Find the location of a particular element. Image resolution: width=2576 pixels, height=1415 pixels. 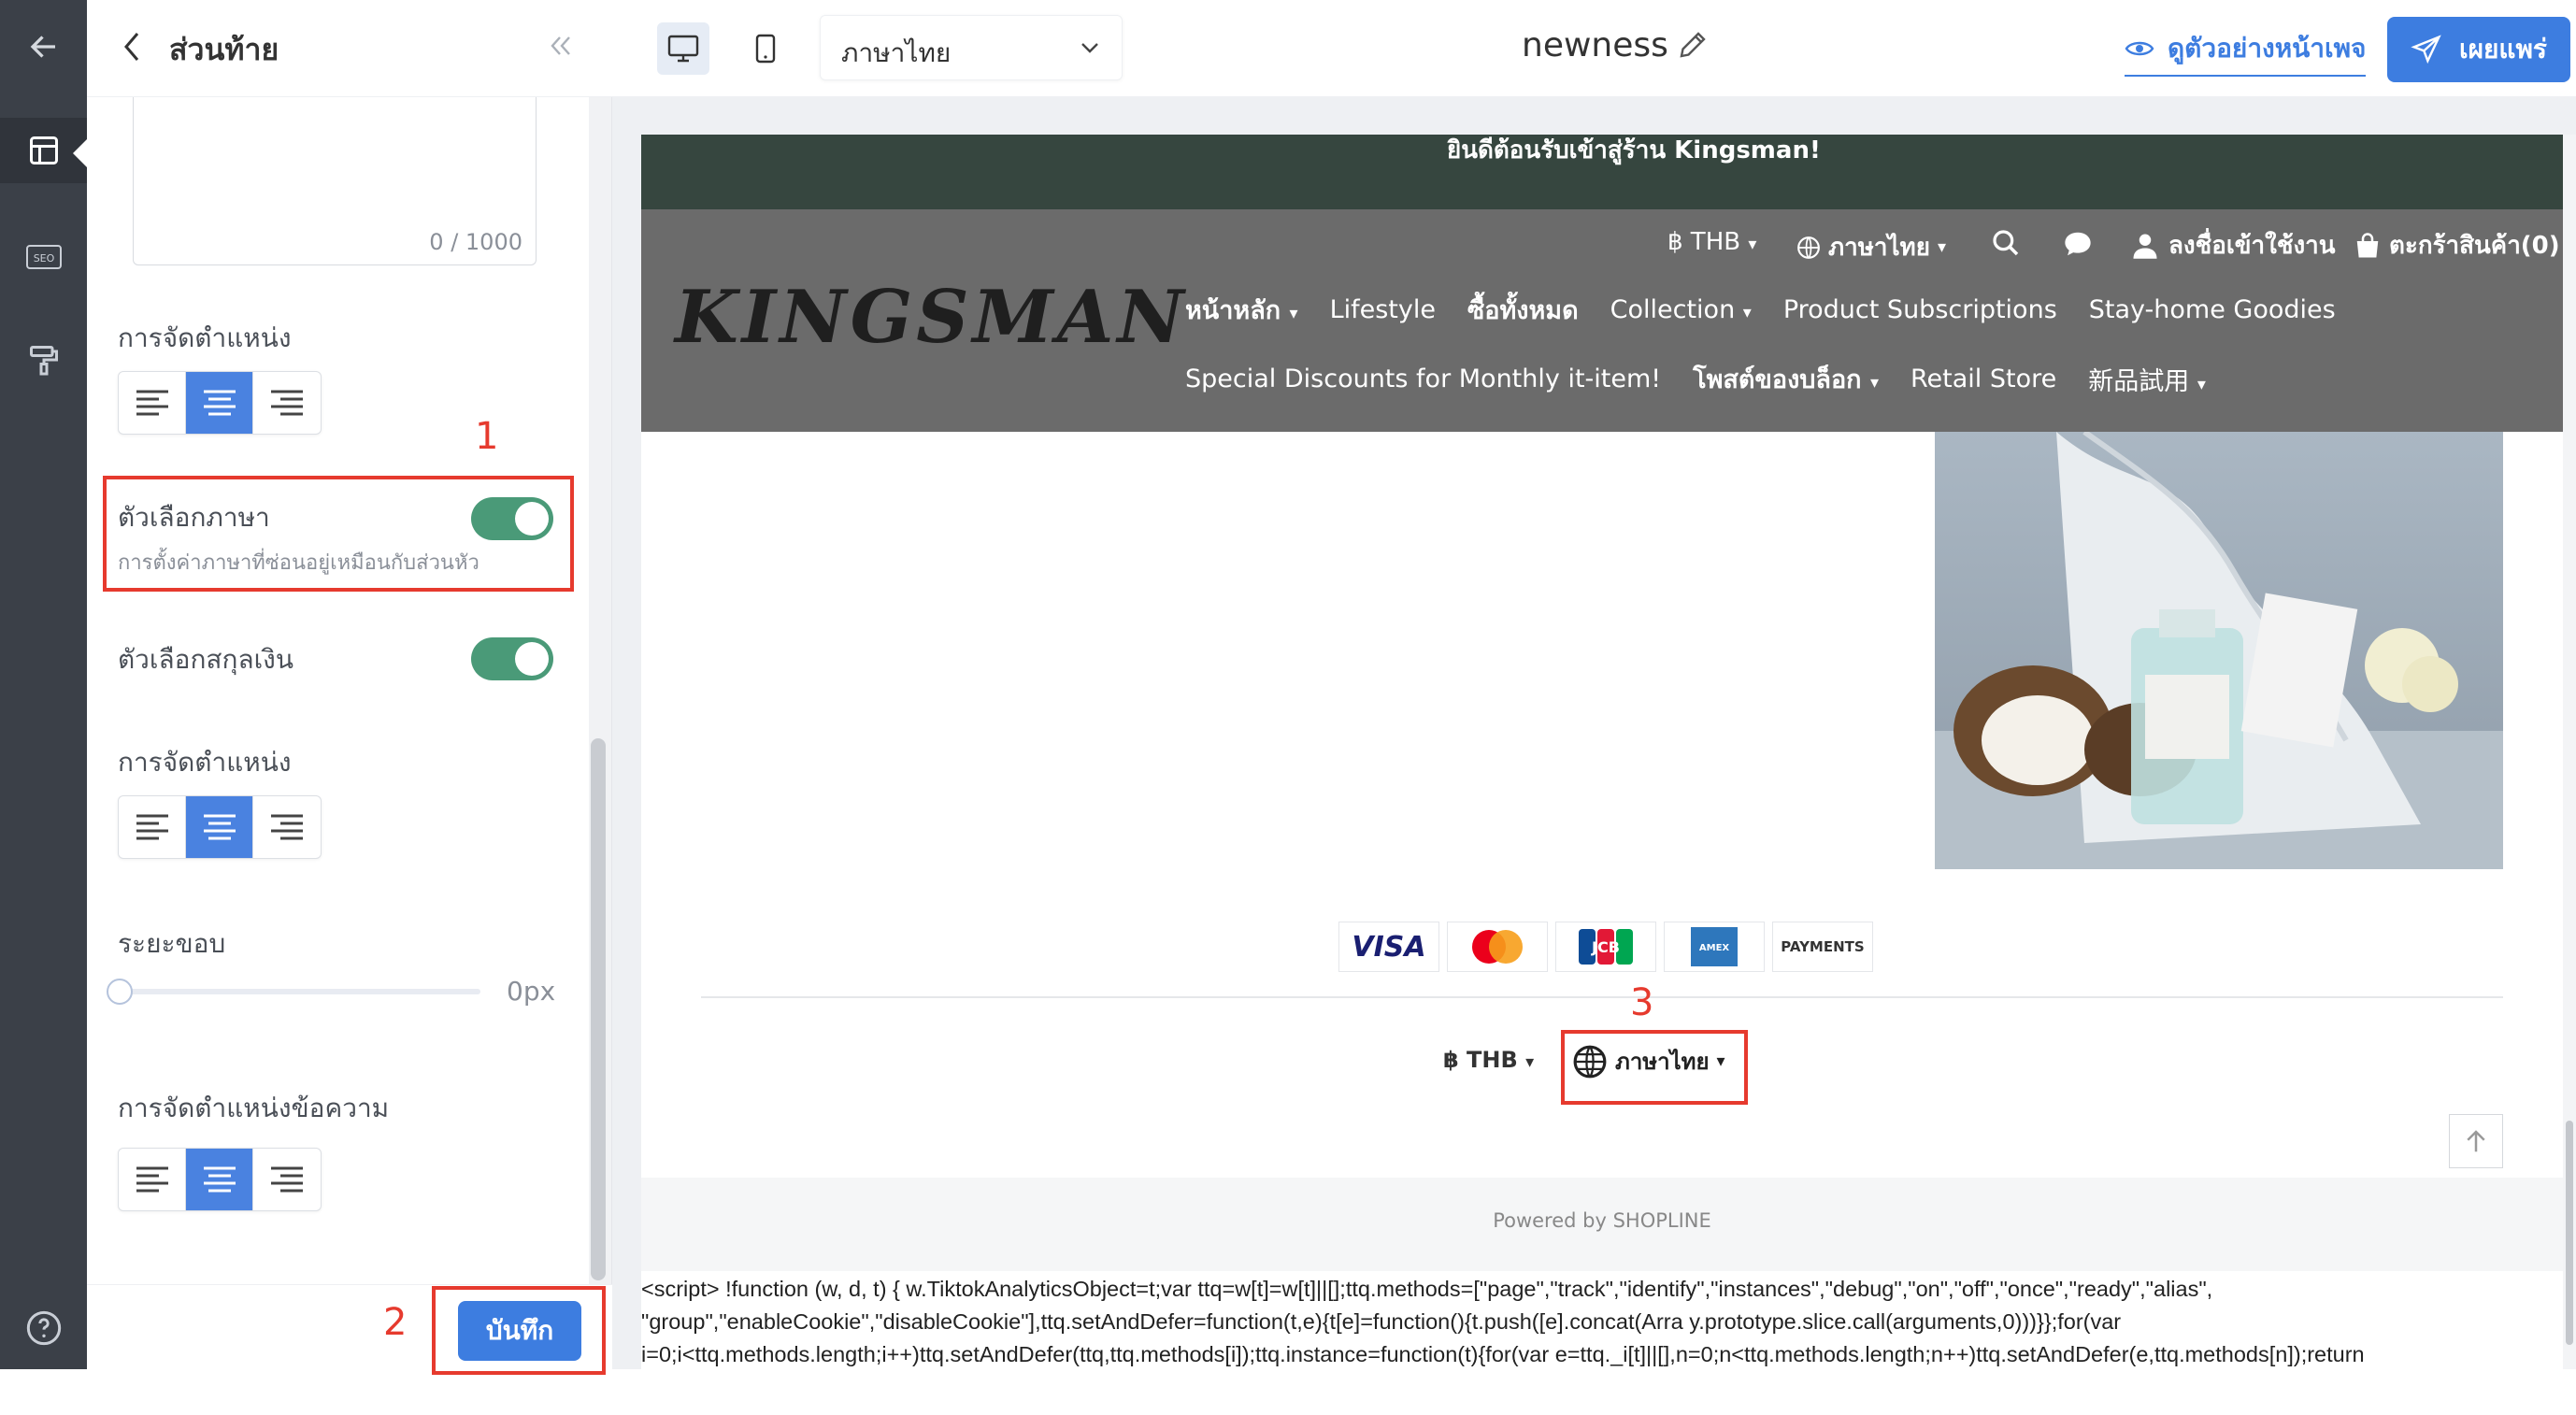

eye-icon is located at coordinates (2139, 48).